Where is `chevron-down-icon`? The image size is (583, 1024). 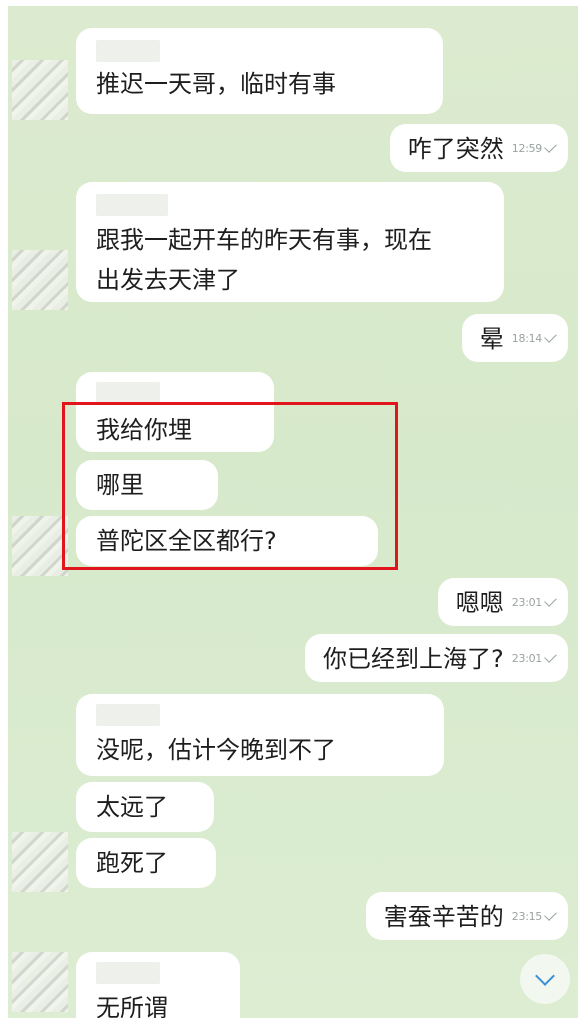 chevron-down-icon is located at coordinates (545, 976).